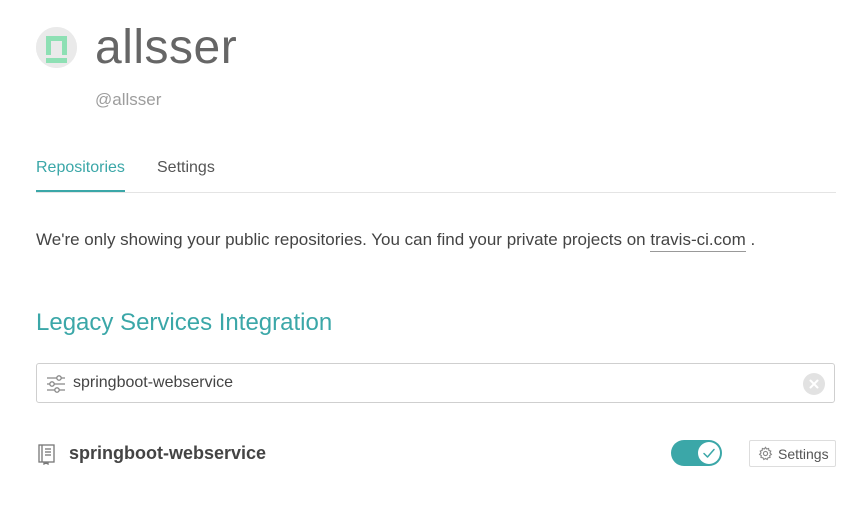  I want to click on repository-settings-button: Settings, so click(792, 453).